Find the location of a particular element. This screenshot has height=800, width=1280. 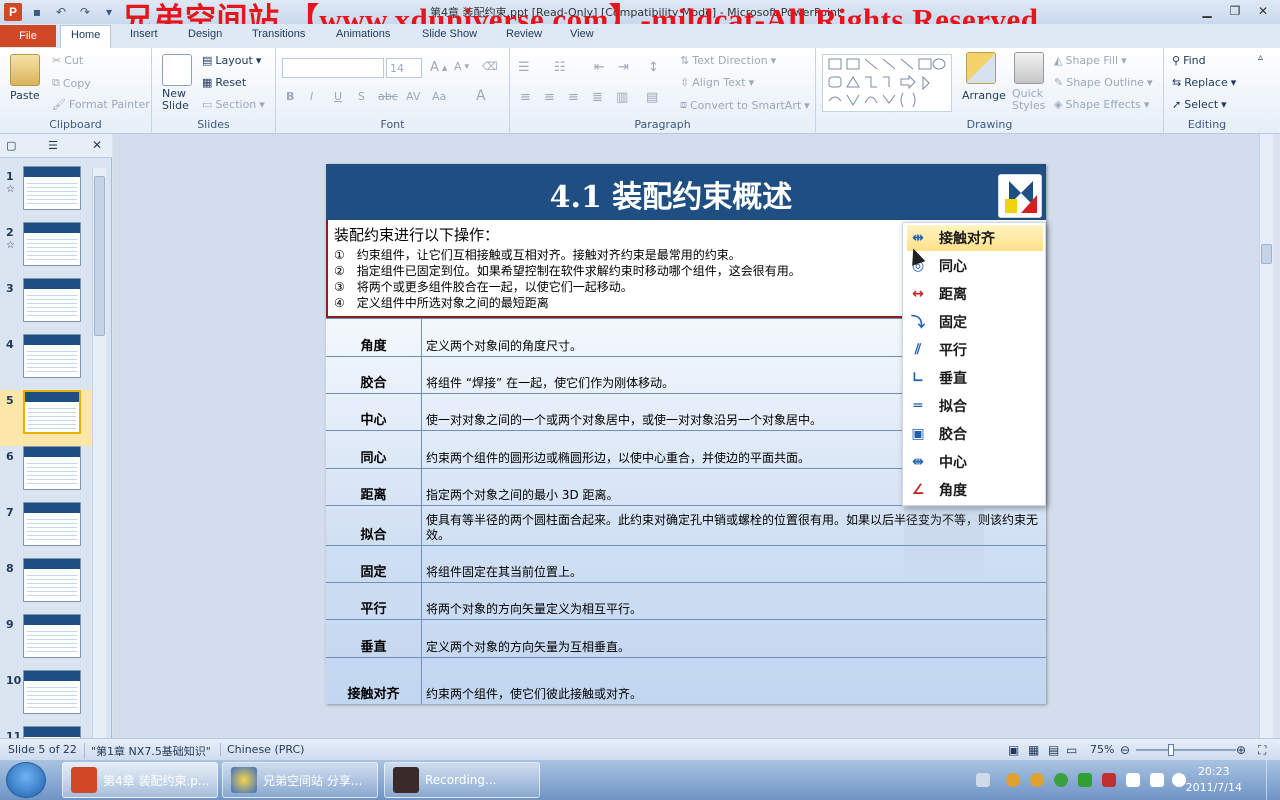

clear-format-icon: ⌫ is located at coordinates (490, 66).